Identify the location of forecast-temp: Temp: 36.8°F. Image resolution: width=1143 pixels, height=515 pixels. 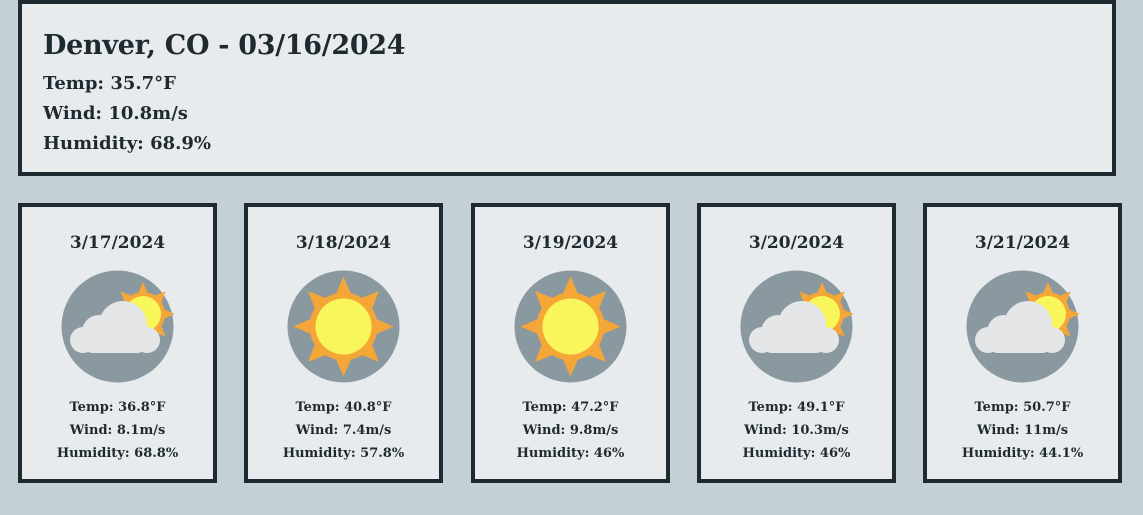
(117, 407).